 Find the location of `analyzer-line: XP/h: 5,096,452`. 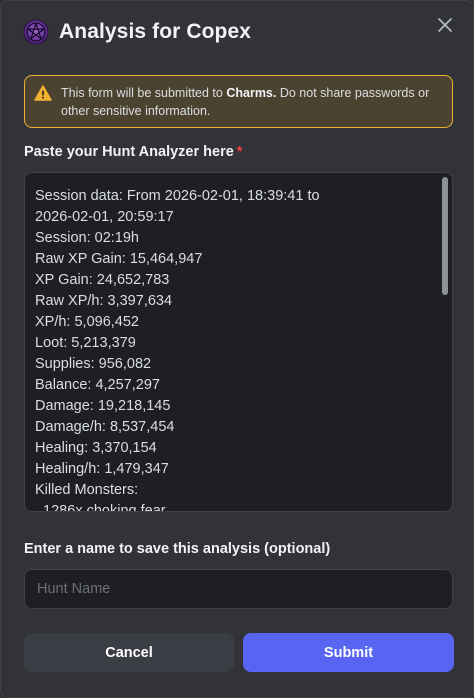

analyzer-line: XP/h: 5,096,452 is located at coordinates (87, 322).